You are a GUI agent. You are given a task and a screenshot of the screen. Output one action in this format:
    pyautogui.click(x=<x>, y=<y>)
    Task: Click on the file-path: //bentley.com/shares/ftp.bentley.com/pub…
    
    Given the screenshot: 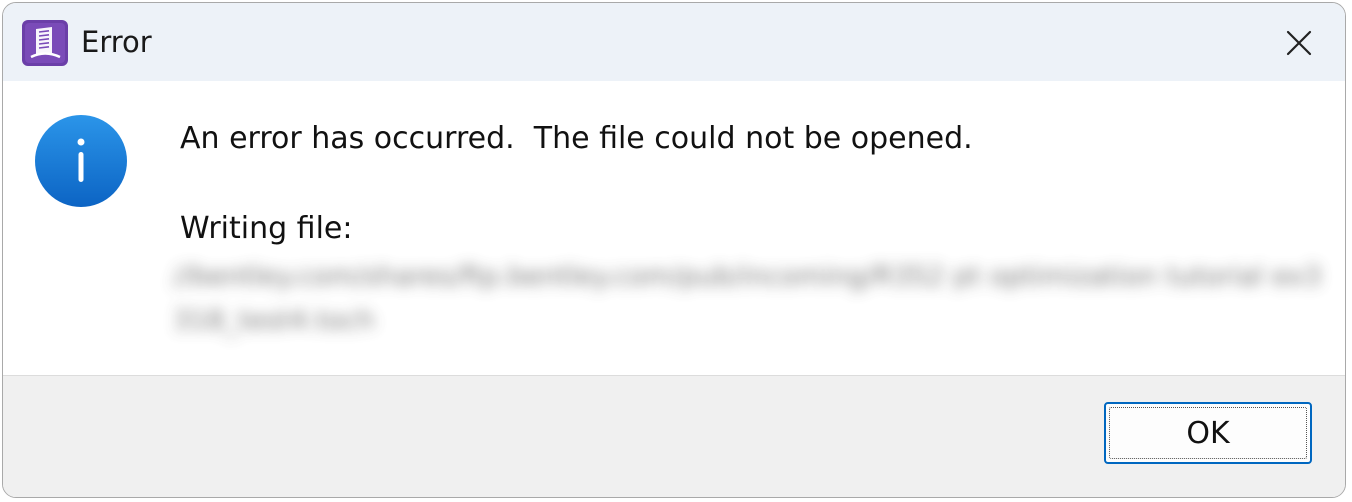 What is the action you would take?
    pyautogui.click(x=747, y=298)
    